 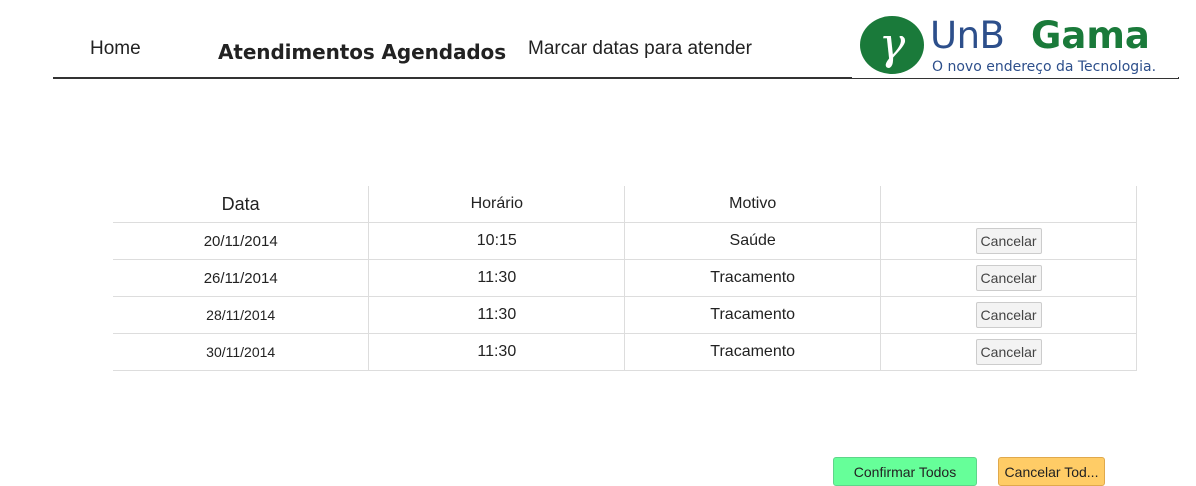 I want to click on table-header-row: Data Horário Motivo, so click(x=625, y=204).